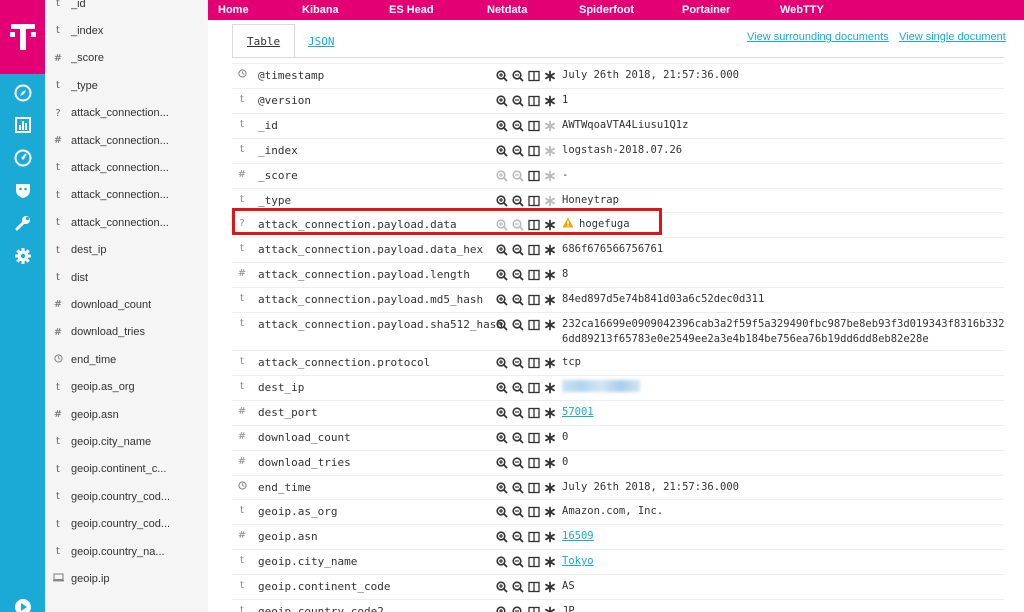 The height and width of the screenshot is (612, 1024). I want to click on field-list-item: t dest_ip, so click(126, 250).